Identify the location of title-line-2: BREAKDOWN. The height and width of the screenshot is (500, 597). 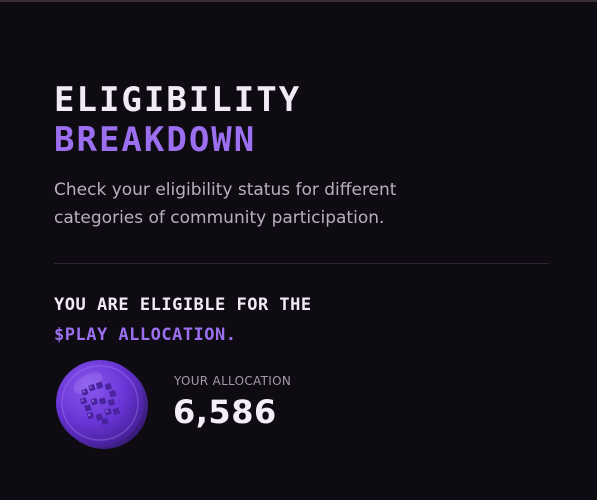
(155, 140).